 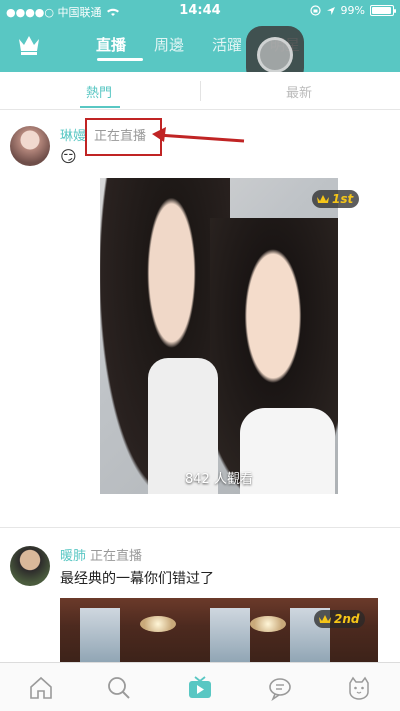 I want to click on subtab-latest: 最新, so click(x=299, y=91).